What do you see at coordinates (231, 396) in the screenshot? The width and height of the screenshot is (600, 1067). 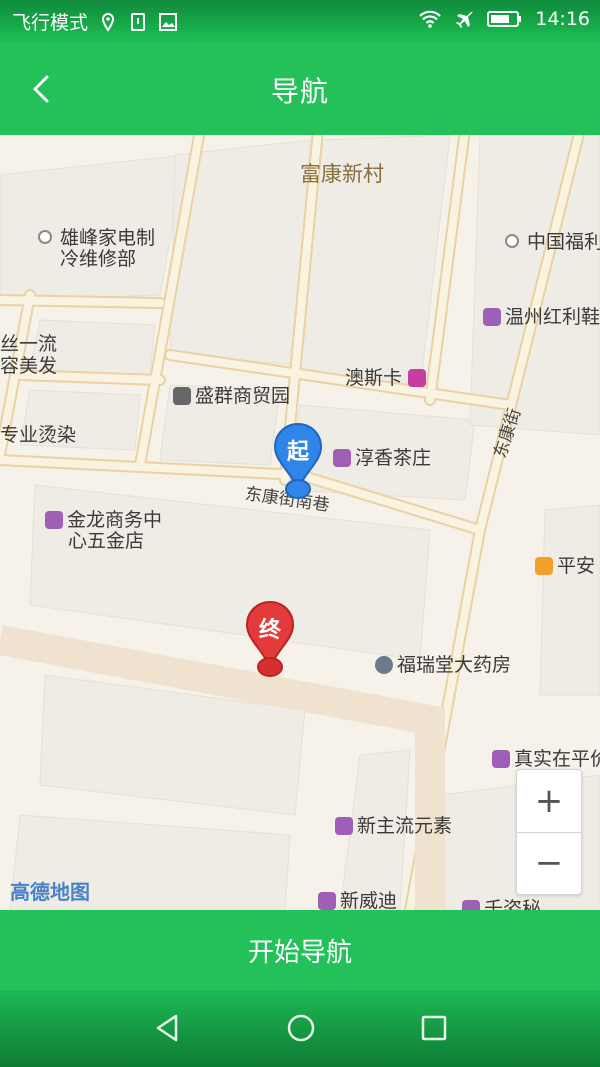 I see `poi-shengqun: 盛群商贸园` at bounding box center [231, 396].